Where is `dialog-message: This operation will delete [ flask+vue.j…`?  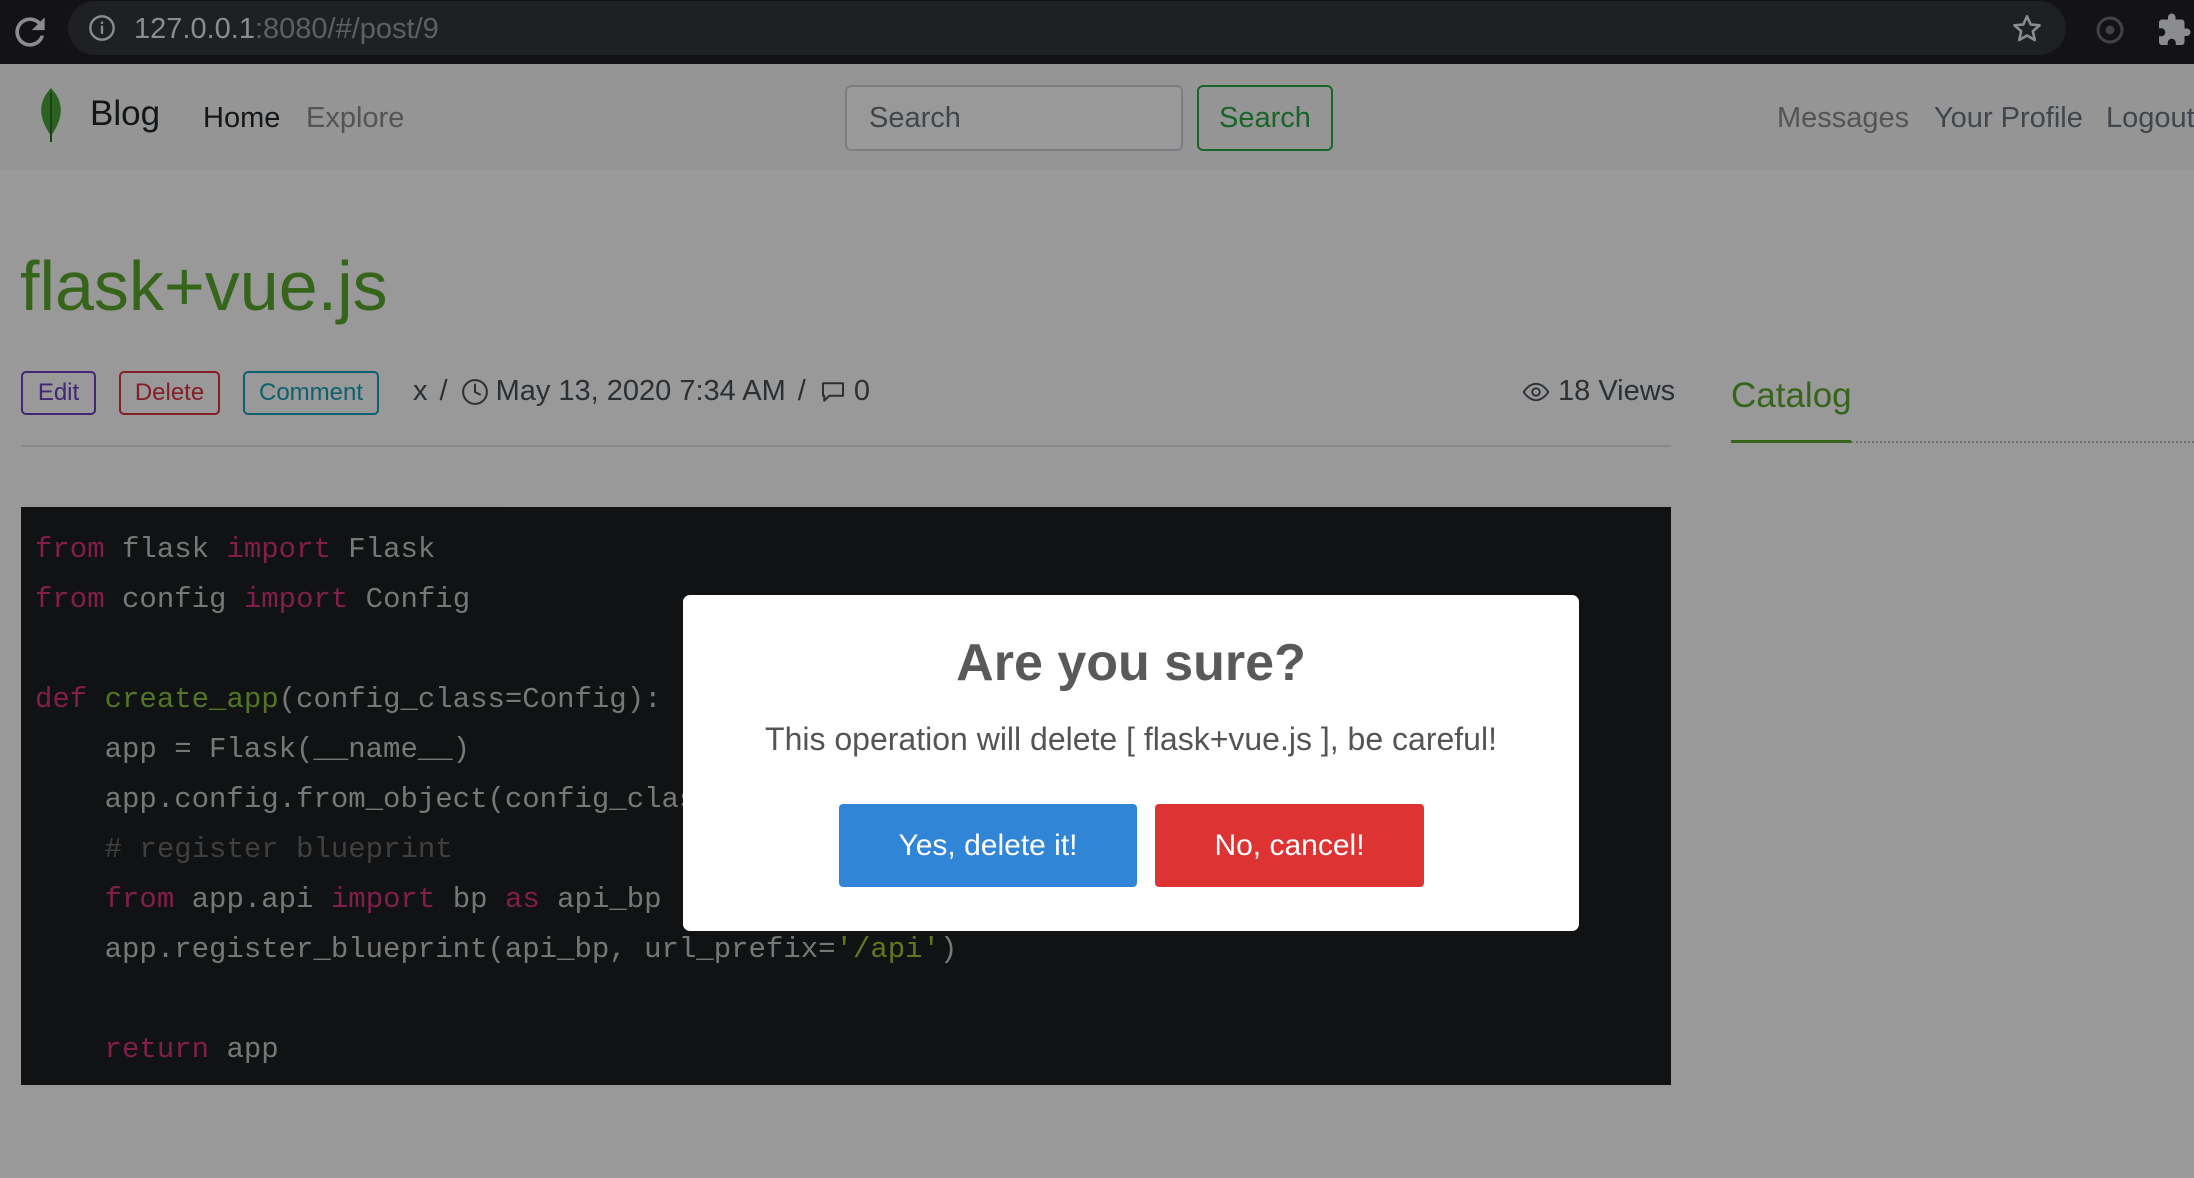
dialog-message: This operation will delete [ flask+vue.j… is located at coordinates (1131, 739).